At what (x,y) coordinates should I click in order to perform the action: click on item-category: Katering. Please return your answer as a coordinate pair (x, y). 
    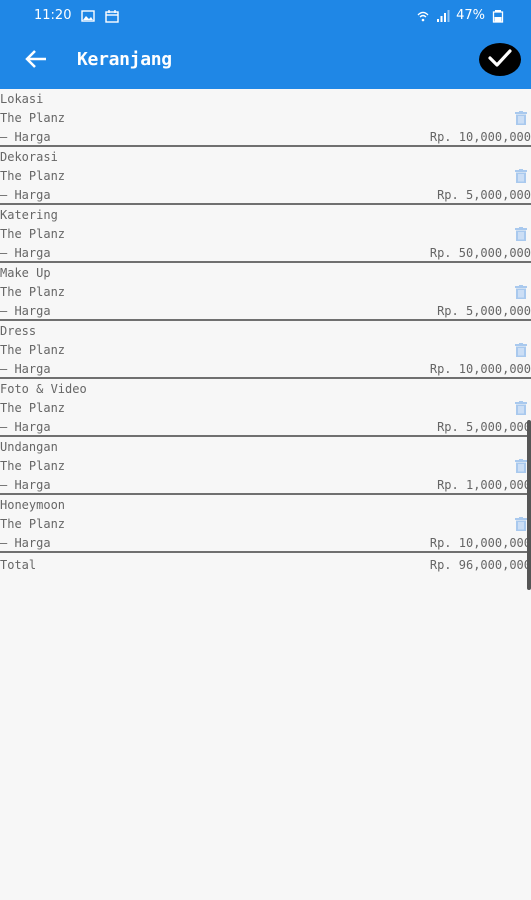
    Looking at the image, I should click on (29, 215).